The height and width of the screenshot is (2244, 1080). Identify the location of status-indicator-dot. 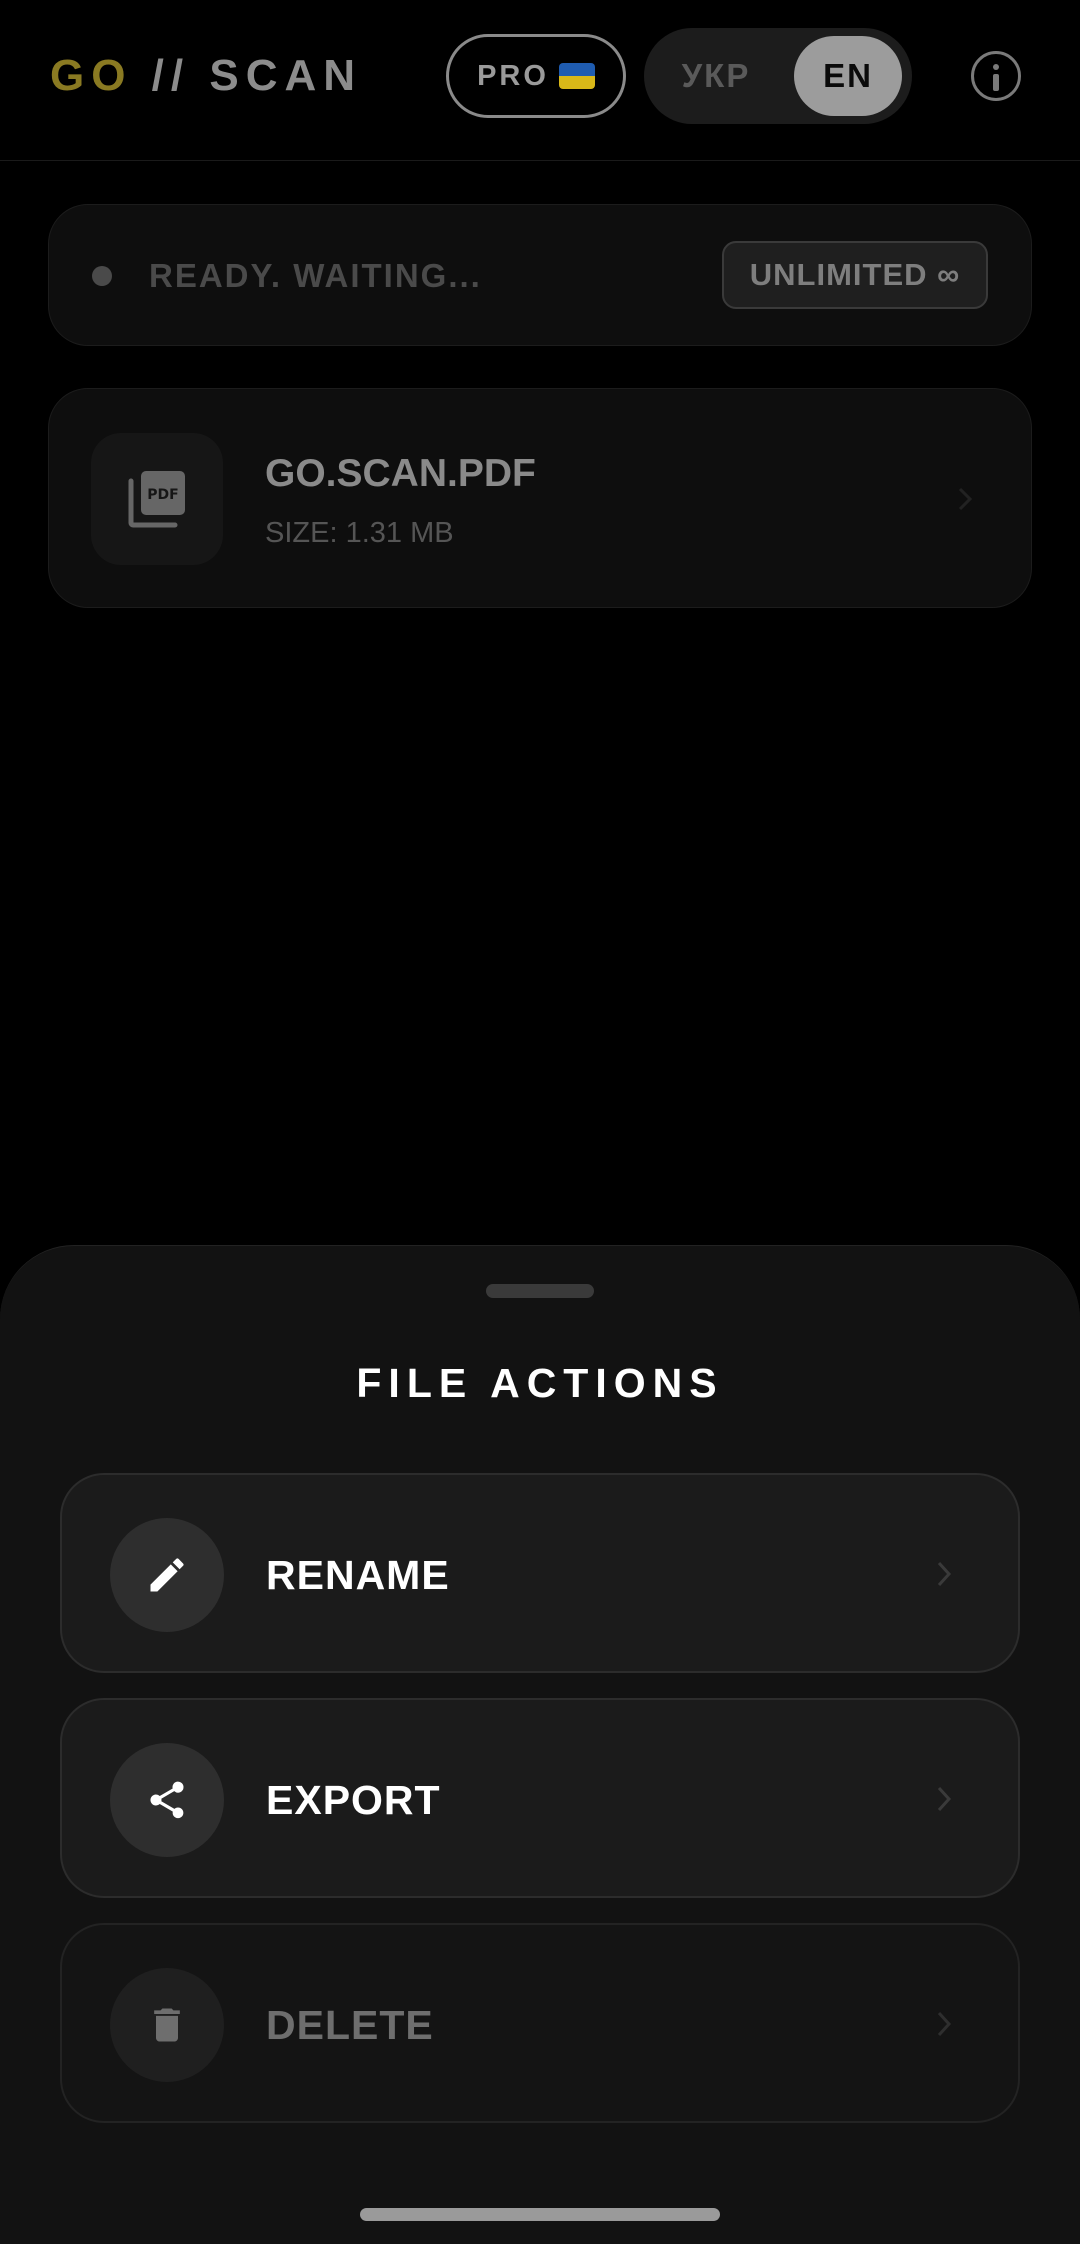
(102, 276).